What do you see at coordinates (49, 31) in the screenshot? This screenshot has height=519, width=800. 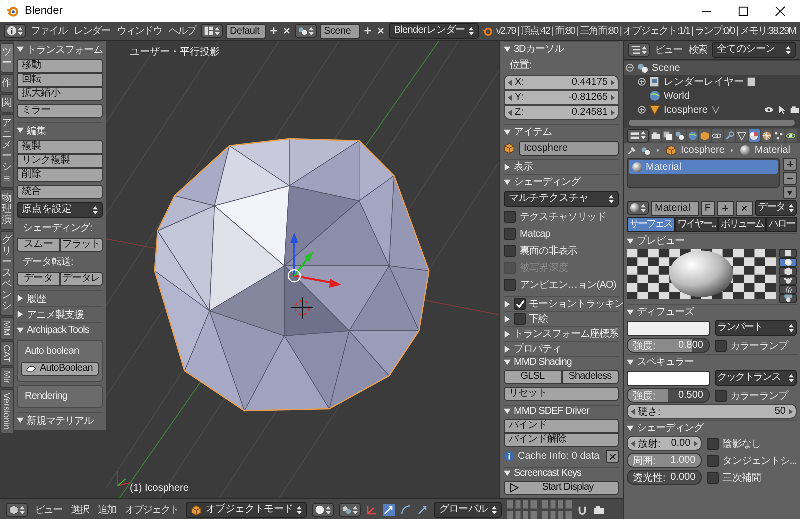 I see `menu-item: ファイル` at bounding box center [49, 31].